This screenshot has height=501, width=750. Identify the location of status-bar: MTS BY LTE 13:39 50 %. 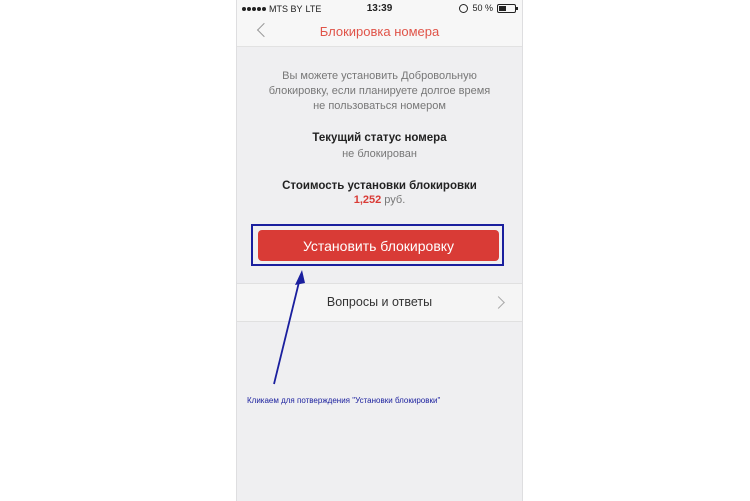
(379, 9).